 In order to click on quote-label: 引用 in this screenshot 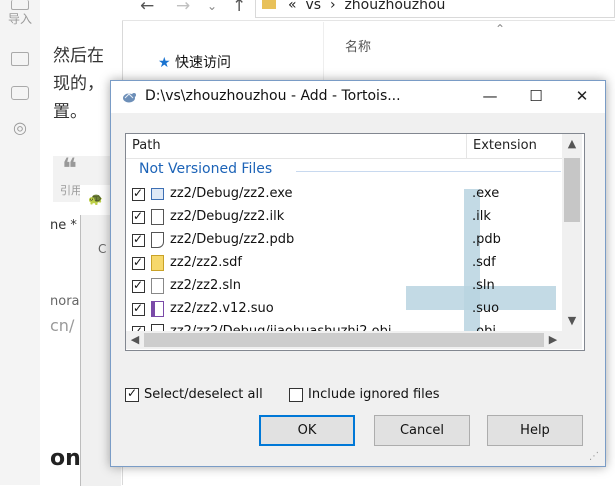, I will do `click(71, 190)`.